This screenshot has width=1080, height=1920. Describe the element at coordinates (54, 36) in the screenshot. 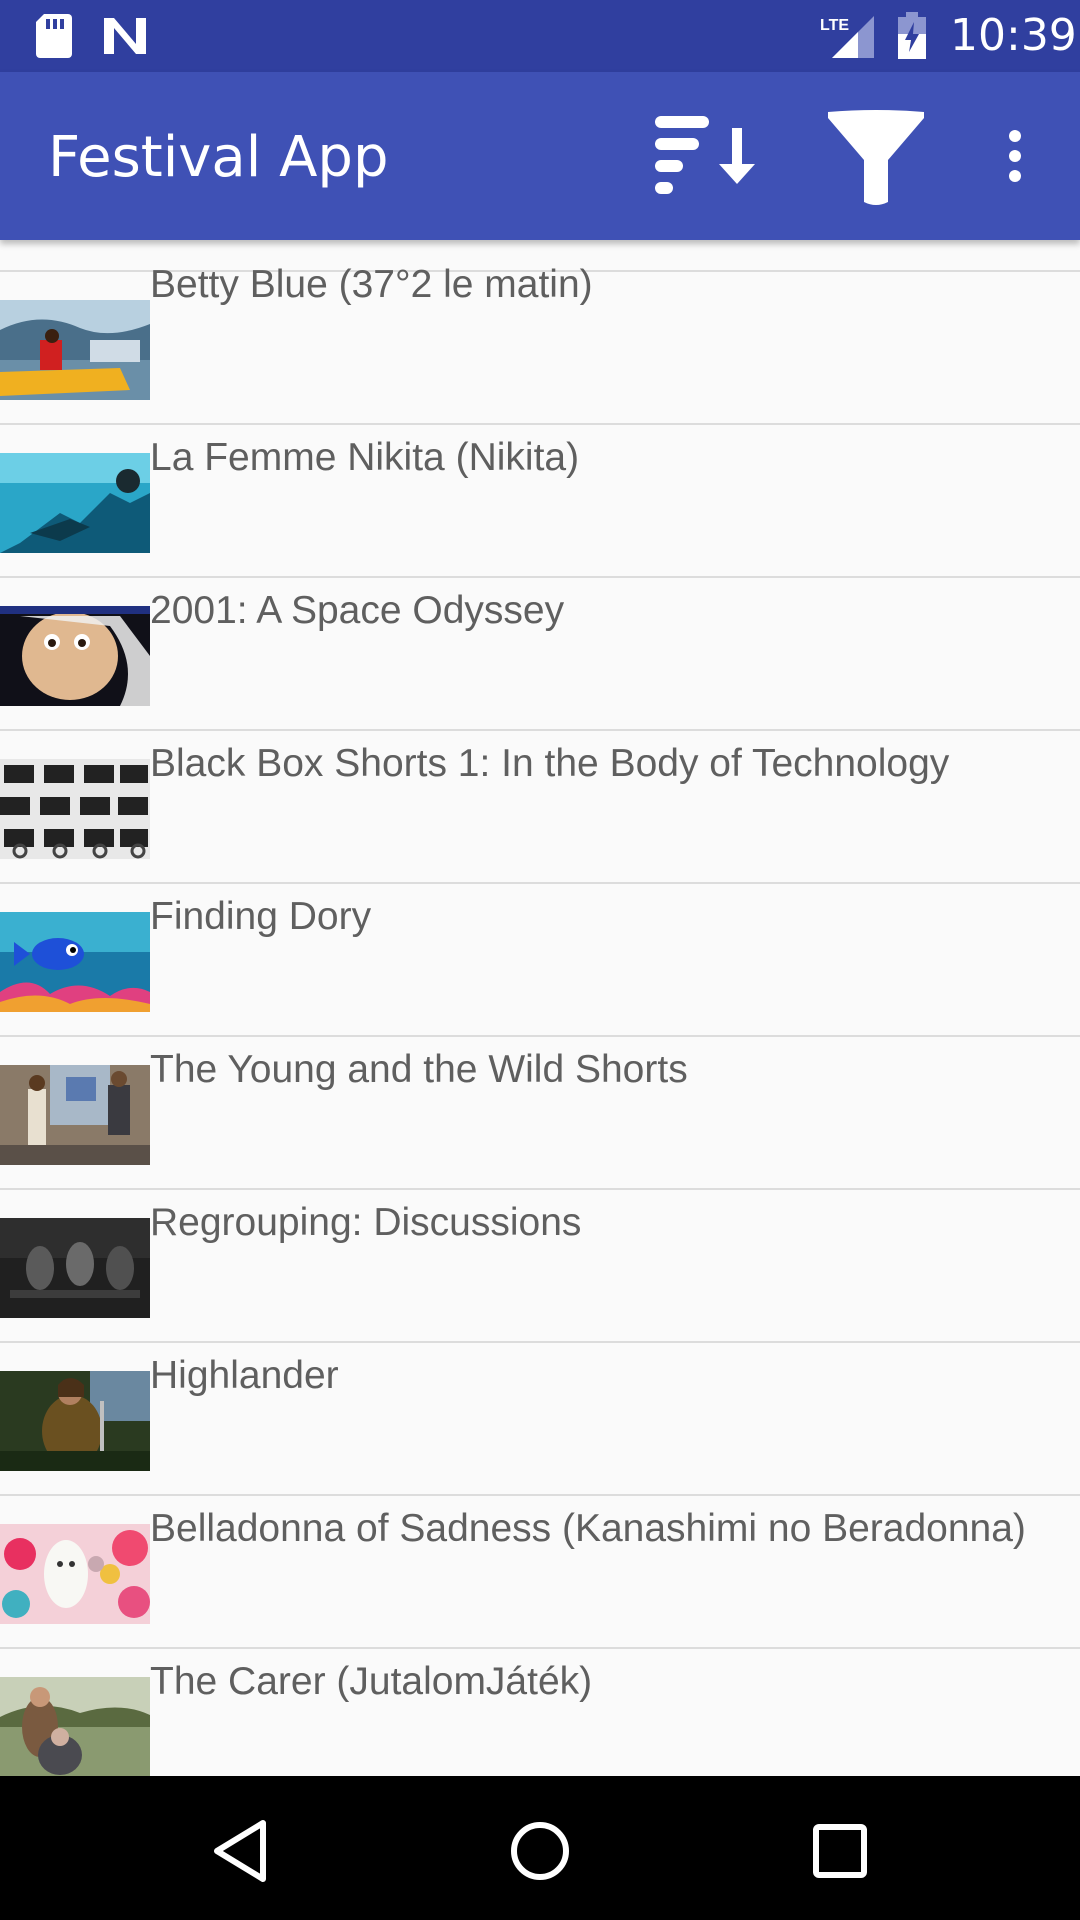

I see `sd-card-icon` at that location.